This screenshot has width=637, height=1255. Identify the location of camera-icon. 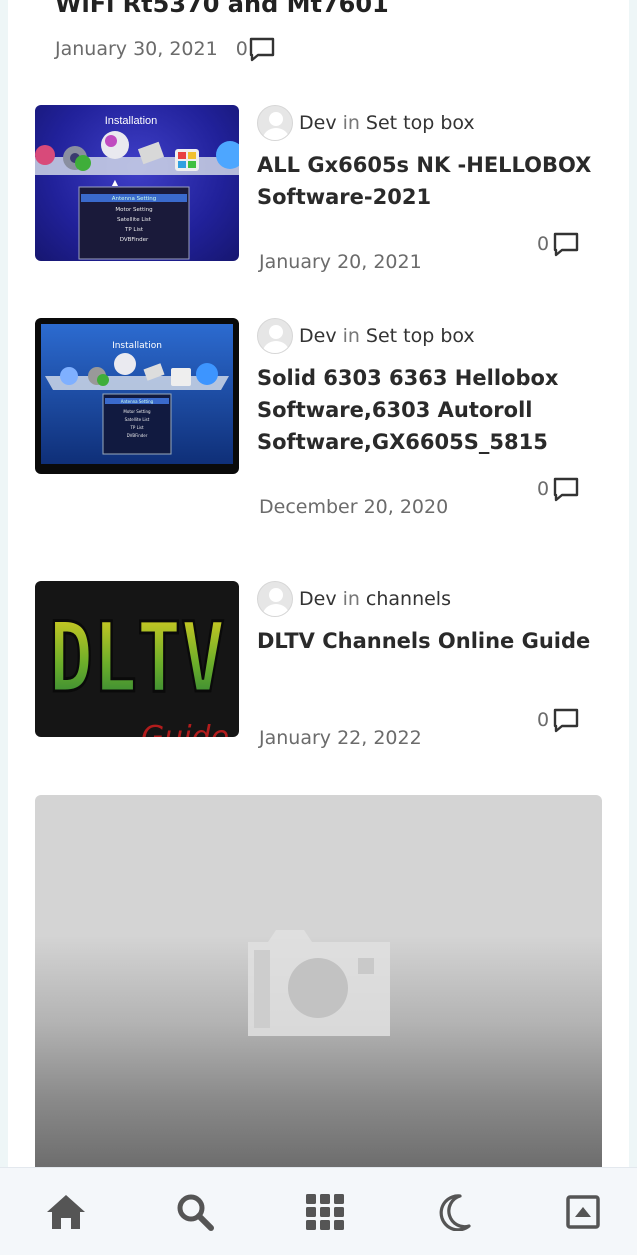
(319, 983).